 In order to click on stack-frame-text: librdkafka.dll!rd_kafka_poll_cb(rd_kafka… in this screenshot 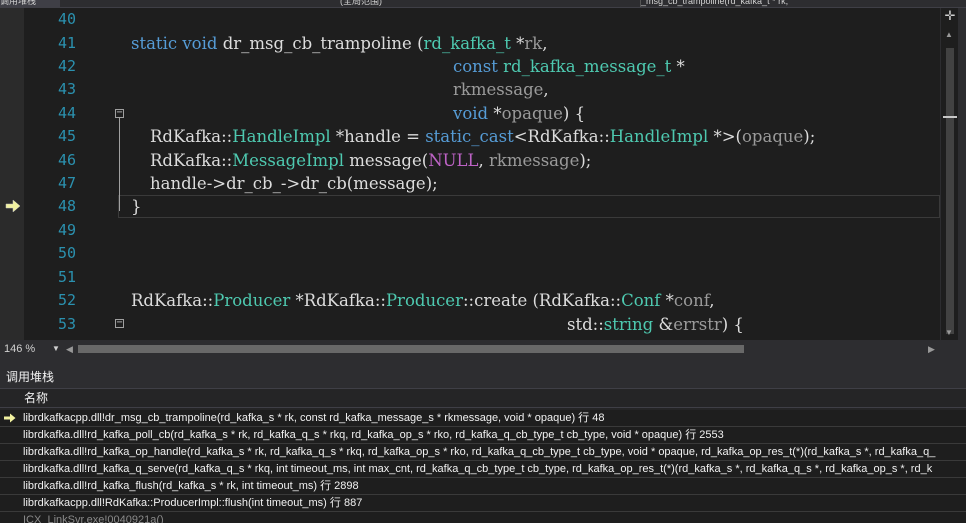, I will do `click(373, 435)`.